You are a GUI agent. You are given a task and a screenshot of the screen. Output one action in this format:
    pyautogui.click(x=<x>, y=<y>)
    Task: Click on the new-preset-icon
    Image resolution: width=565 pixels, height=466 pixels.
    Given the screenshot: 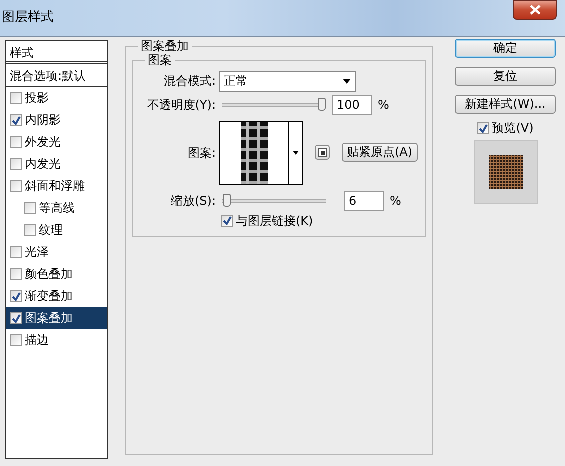 What is the action you would take?
    pyautogui.click(x=322, y=153)
    